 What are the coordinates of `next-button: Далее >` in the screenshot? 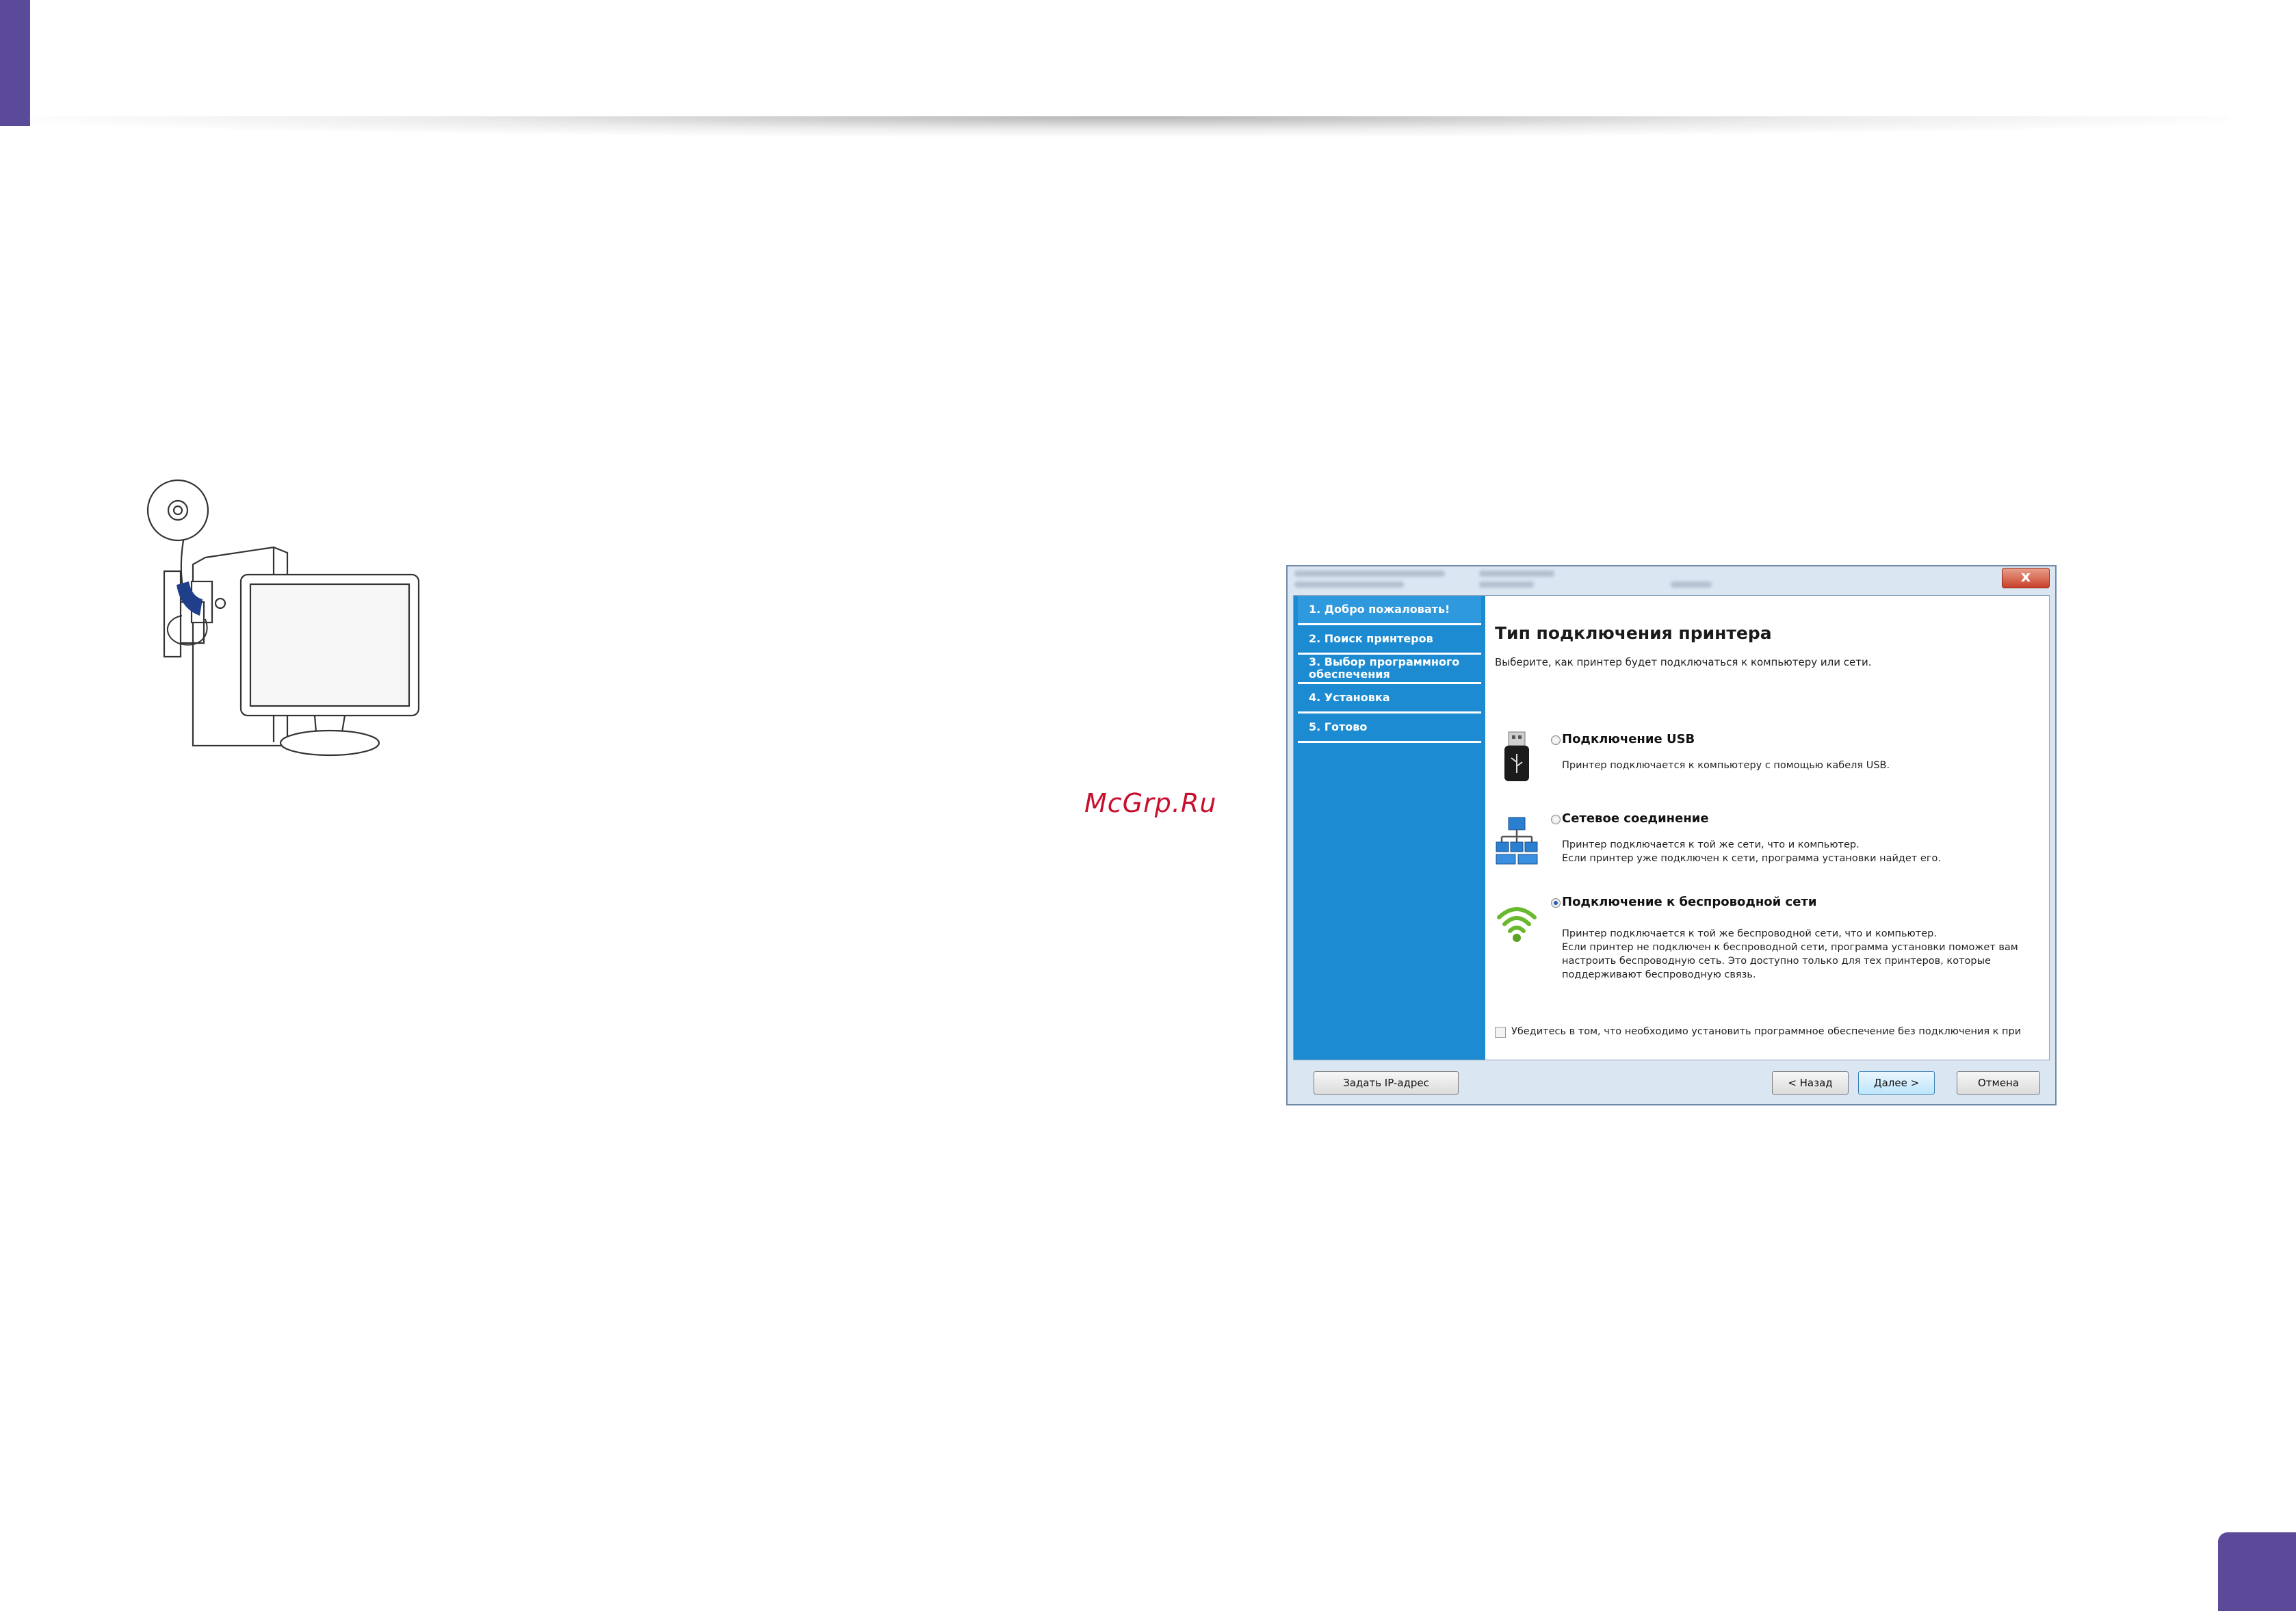 It's located at (1896, 1083).